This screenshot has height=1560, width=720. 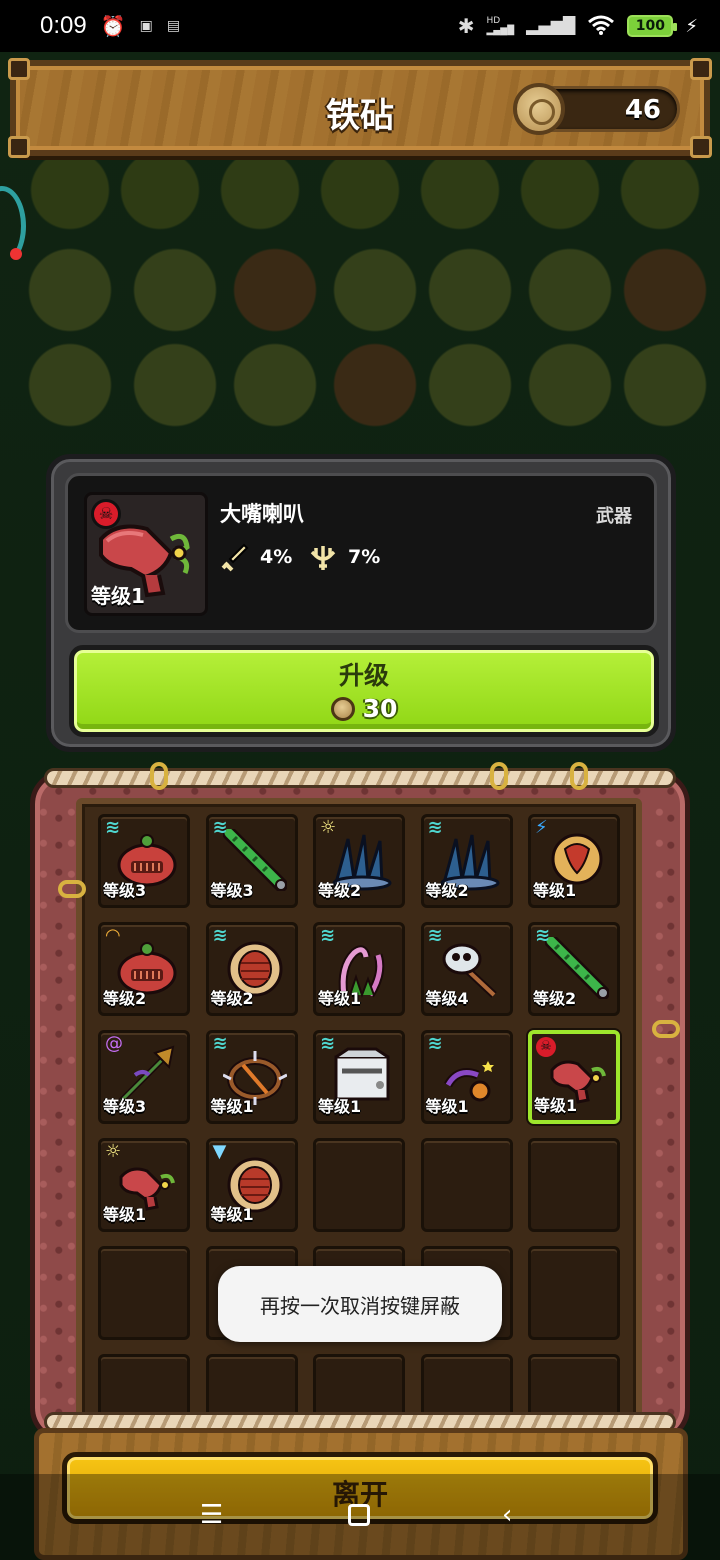 I want to click on battery-icon: 100, so click(x=652, y=26).